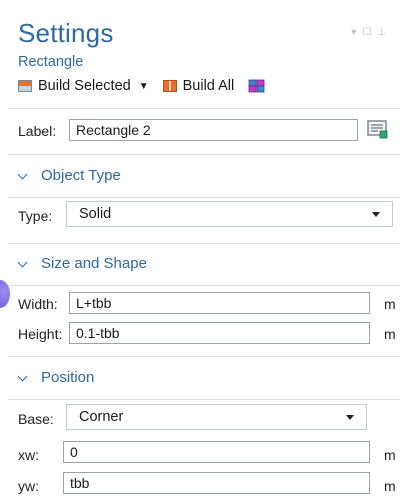 Image resolution: width=400 pixels, height=503 pixels. What do you see at coordinates (144, 86) in the screenshot?
I see `chevron-down-icon: ▼` at bounding box center [144, 86].